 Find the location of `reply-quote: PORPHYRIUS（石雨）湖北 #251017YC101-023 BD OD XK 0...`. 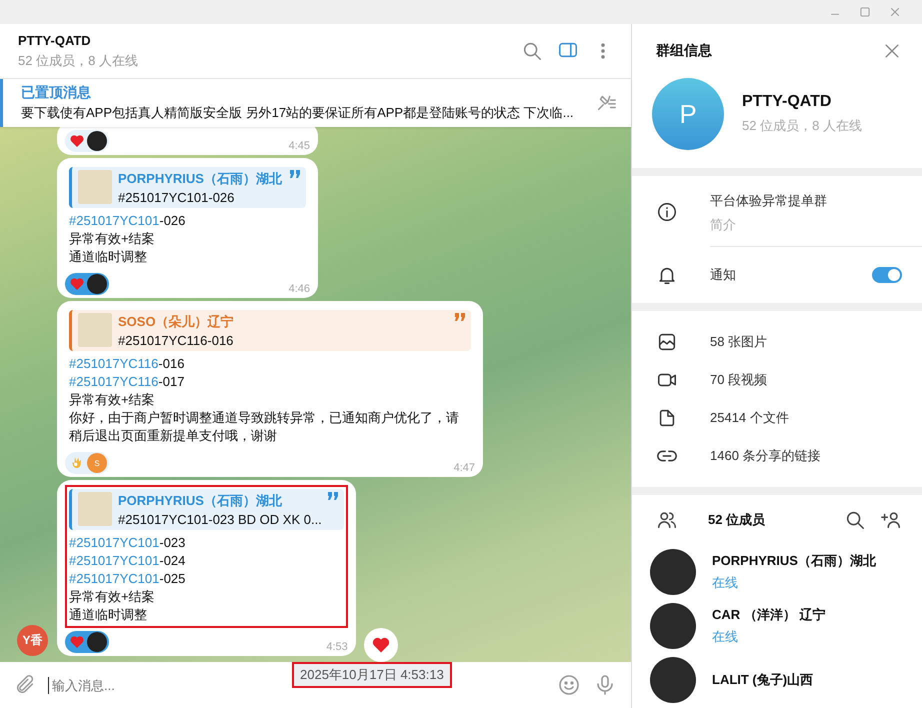

reply-quote: PORPHYRIUS（石雨）湖北 #251017YC101-023 BD OD XK 0... is located at coordinates (206, 509).